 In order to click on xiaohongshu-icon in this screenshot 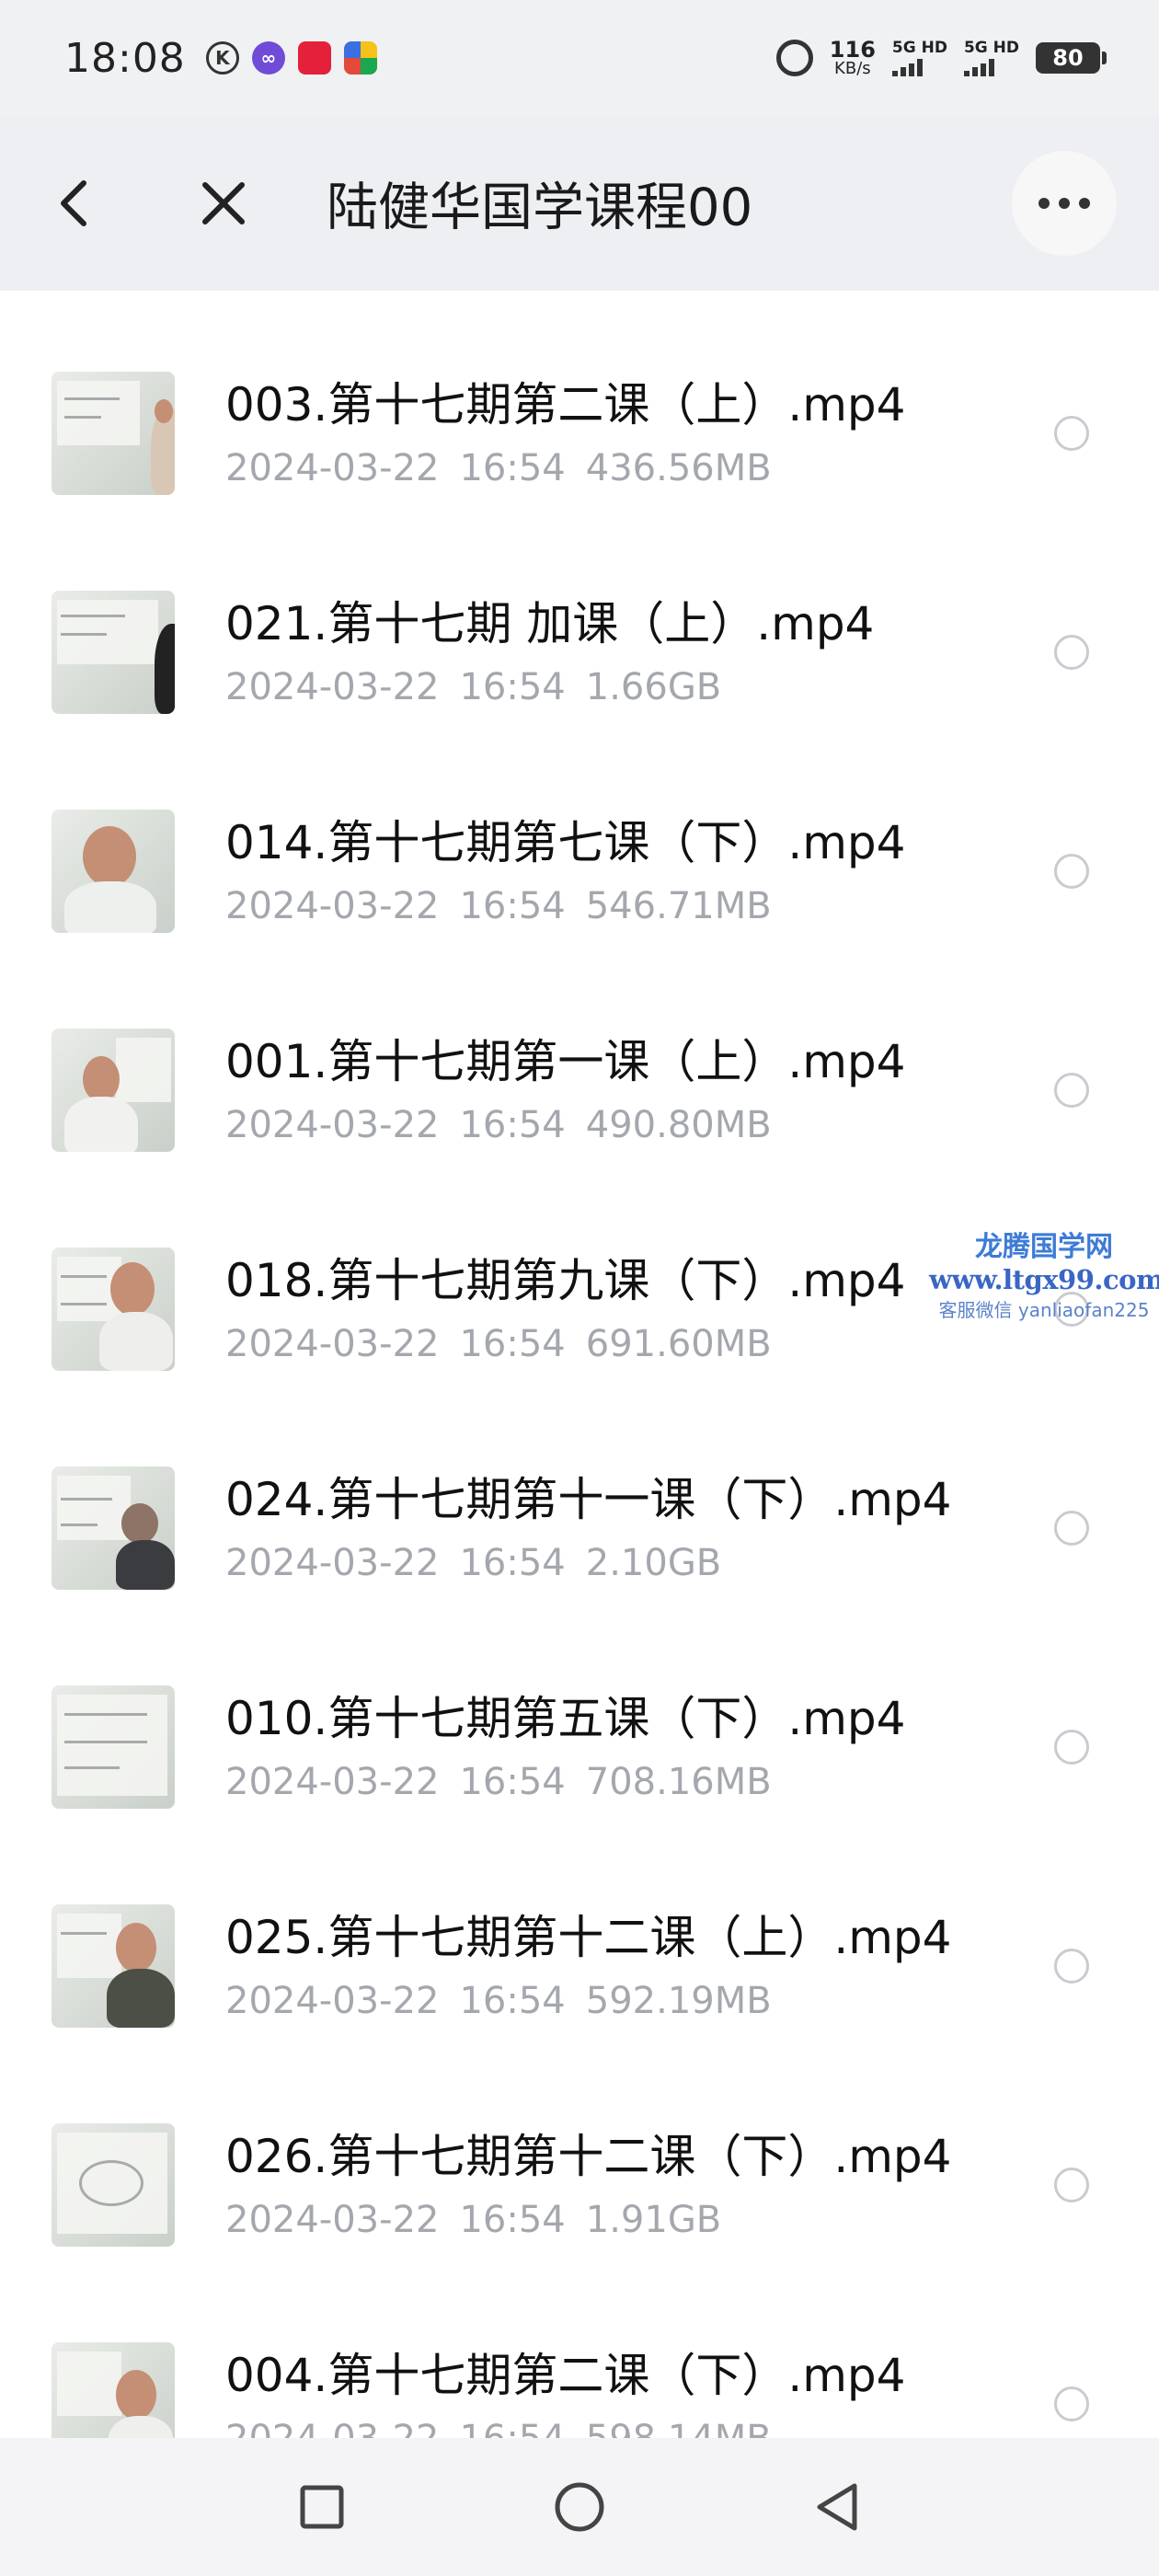, I will do `click(314, 58)`.